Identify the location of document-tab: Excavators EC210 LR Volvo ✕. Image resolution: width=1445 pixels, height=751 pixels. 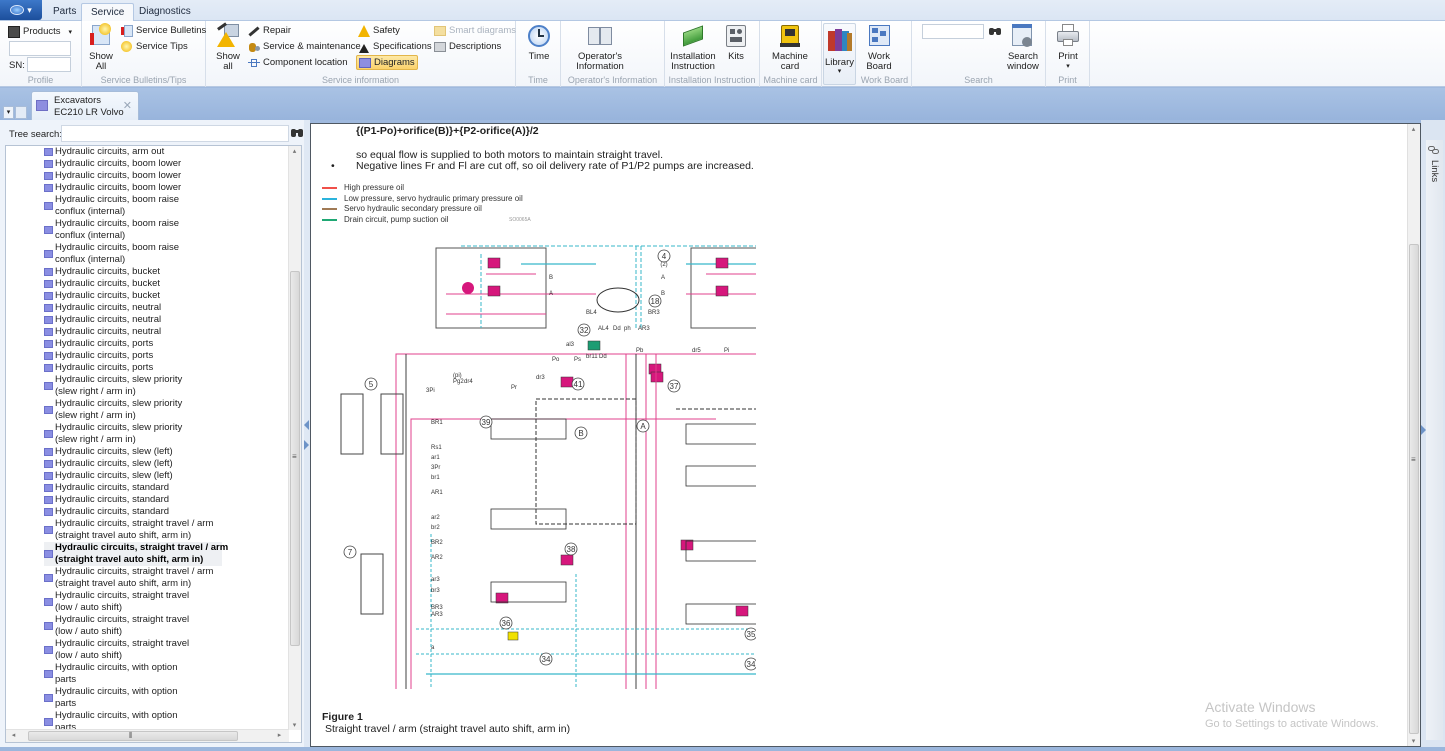
(85, 105).